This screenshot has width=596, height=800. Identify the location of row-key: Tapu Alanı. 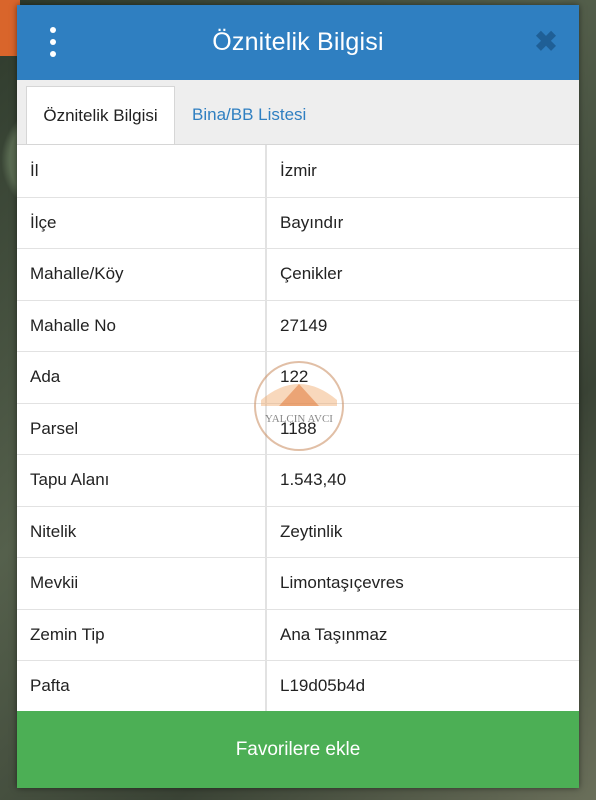
(142, 480).